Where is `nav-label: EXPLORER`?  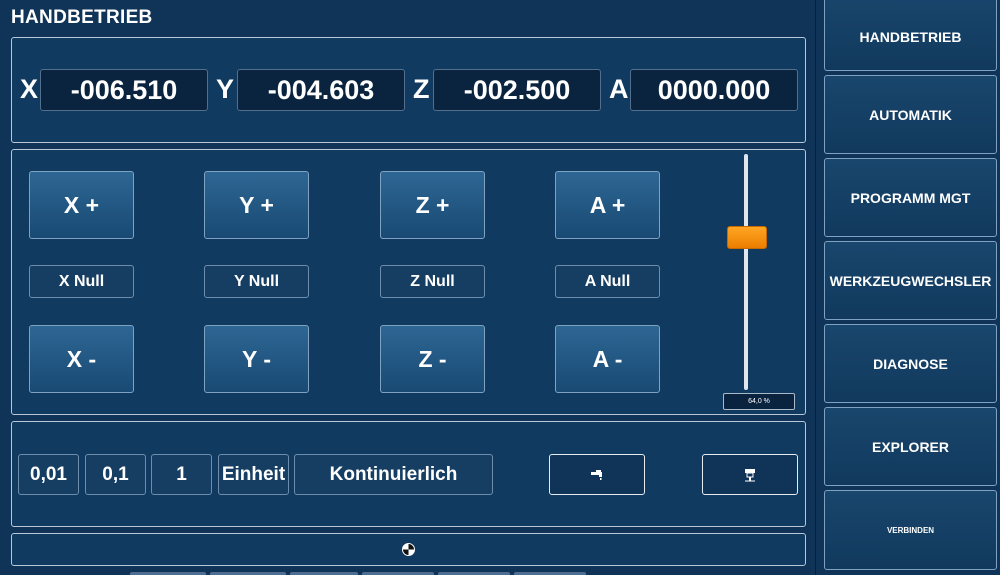 nav-label: EXPLORER is located at coordinates (910, 446).